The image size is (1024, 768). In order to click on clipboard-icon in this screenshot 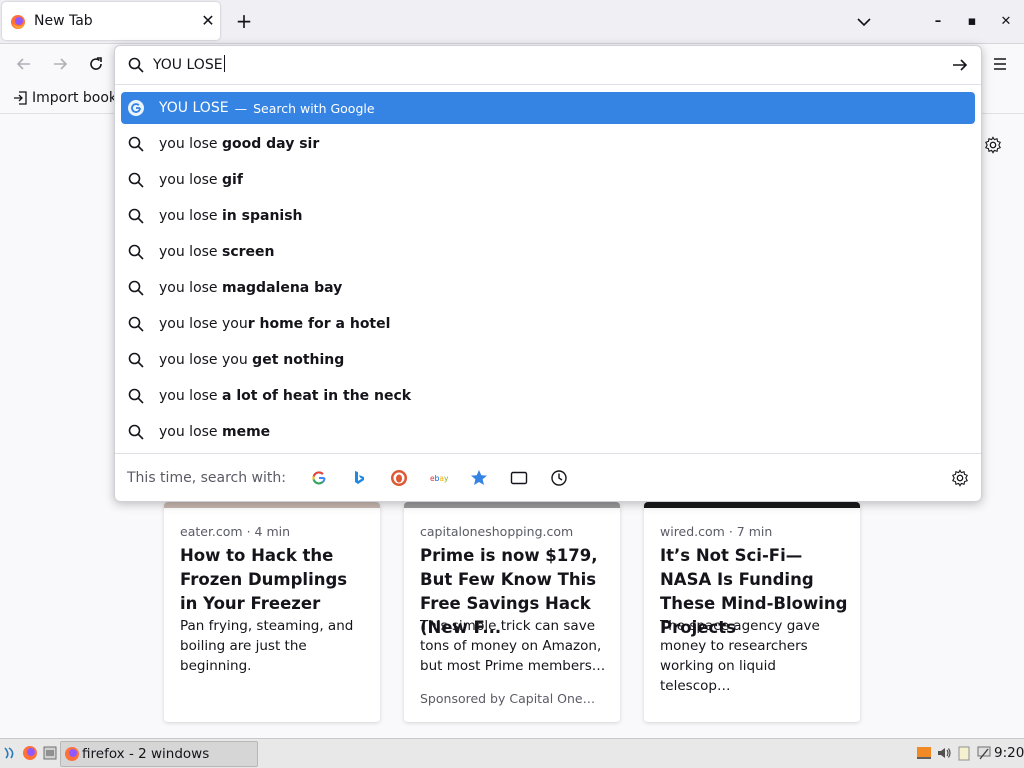, I will do `click(964, 753)`.